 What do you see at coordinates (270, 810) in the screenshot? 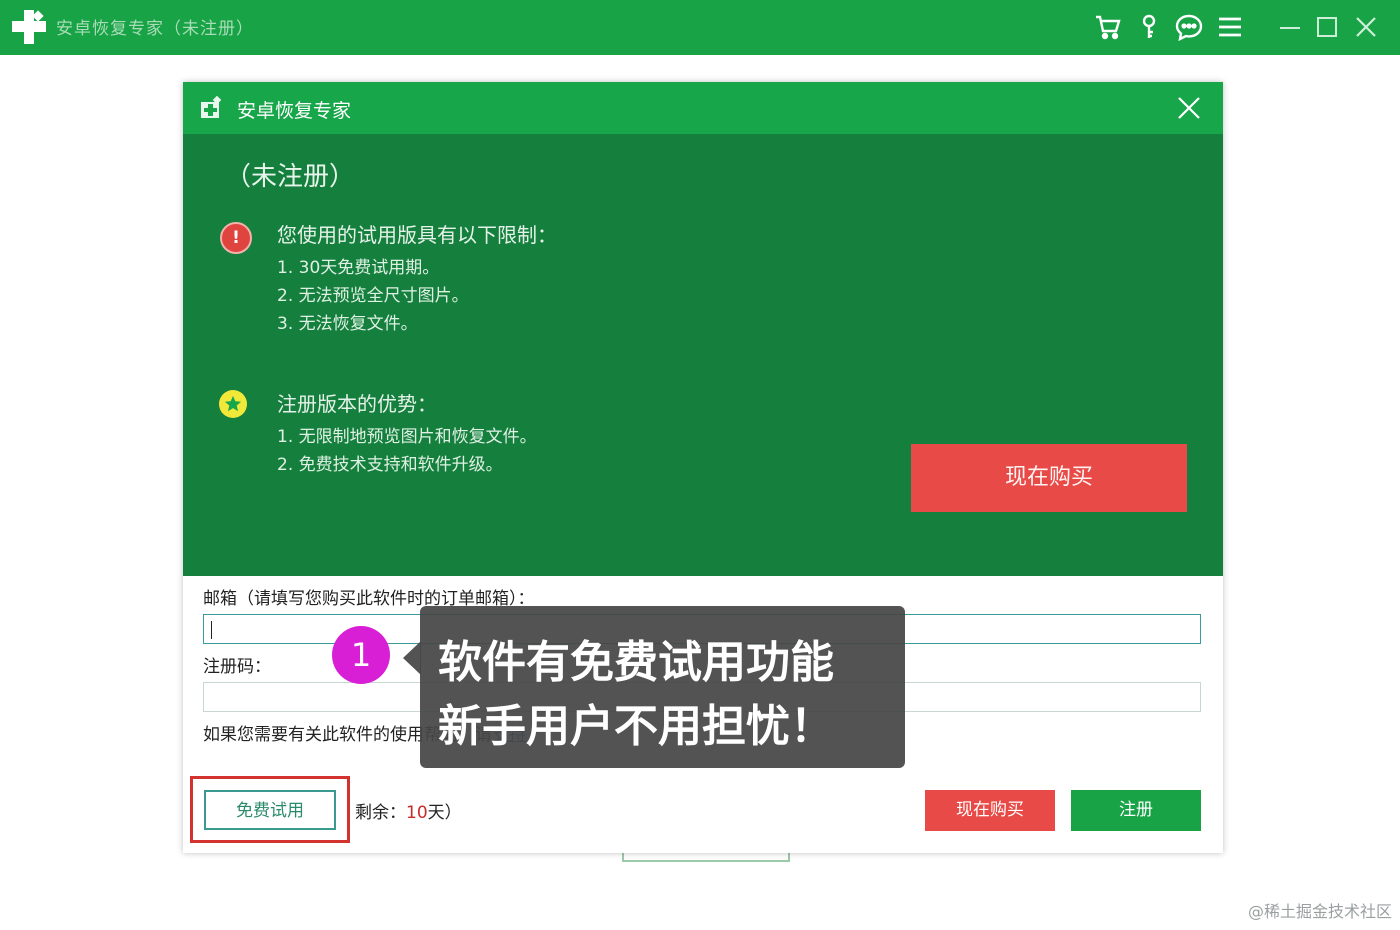
I see `free-trial-button: 免费试用` at bounding box center [270, 810].